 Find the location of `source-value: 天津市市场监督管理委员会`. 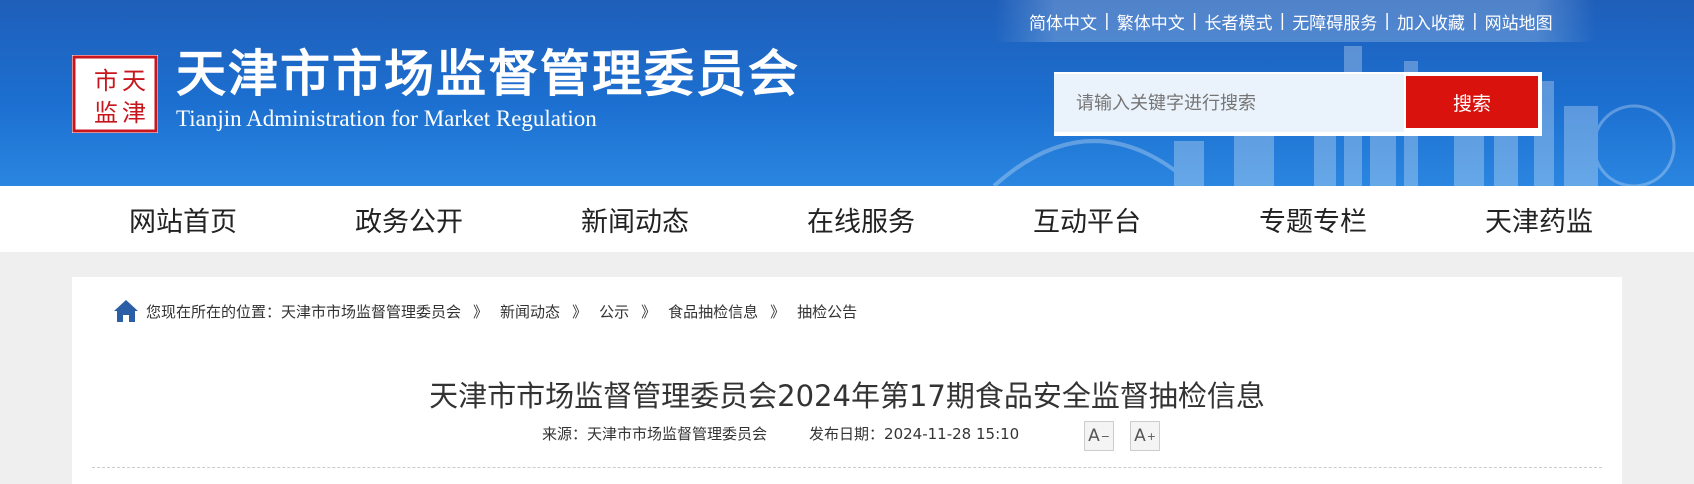

source-value: 天津市市场监督管理委员会 is located at coordinates (677, 434).